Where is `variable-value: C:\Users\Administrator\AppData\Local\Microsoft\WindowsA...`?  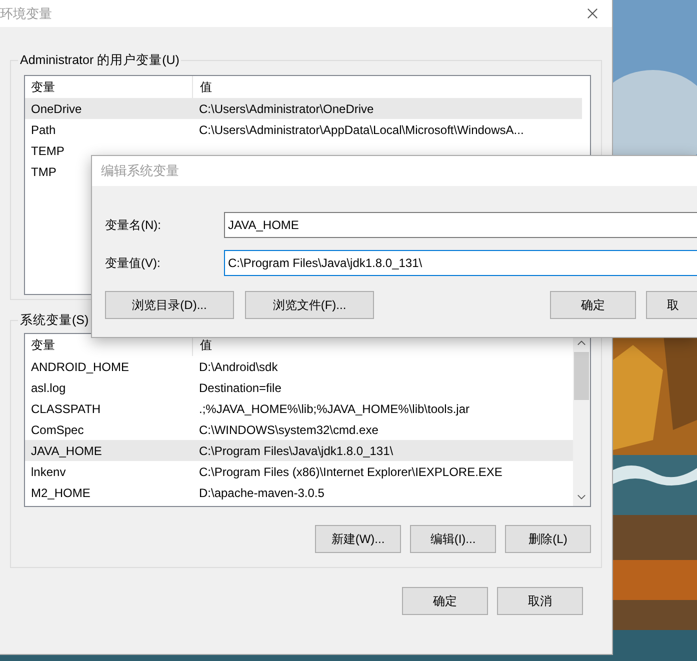
variable-value: C:\Users\Administrator\AppData\Local\Microsoft\WindowsA... is located at coordinates (361, 129).